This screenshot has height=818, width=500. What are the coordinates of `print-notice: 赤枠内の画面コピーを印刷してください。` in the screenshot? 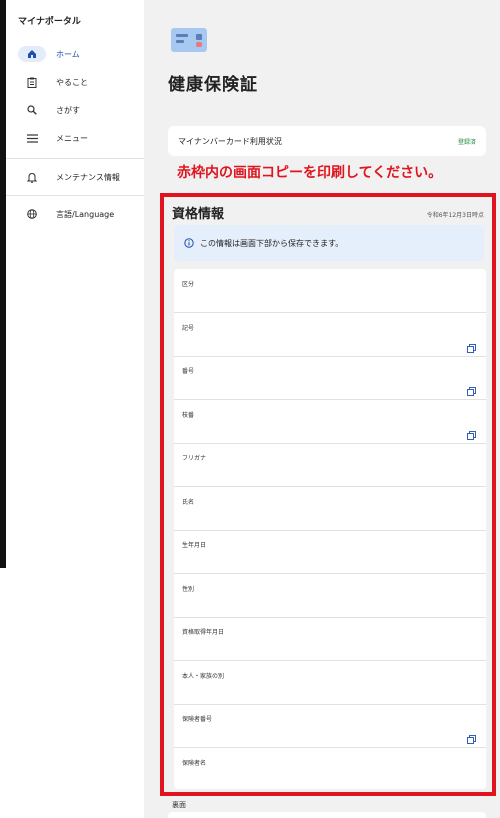 It's located at (310, 173).